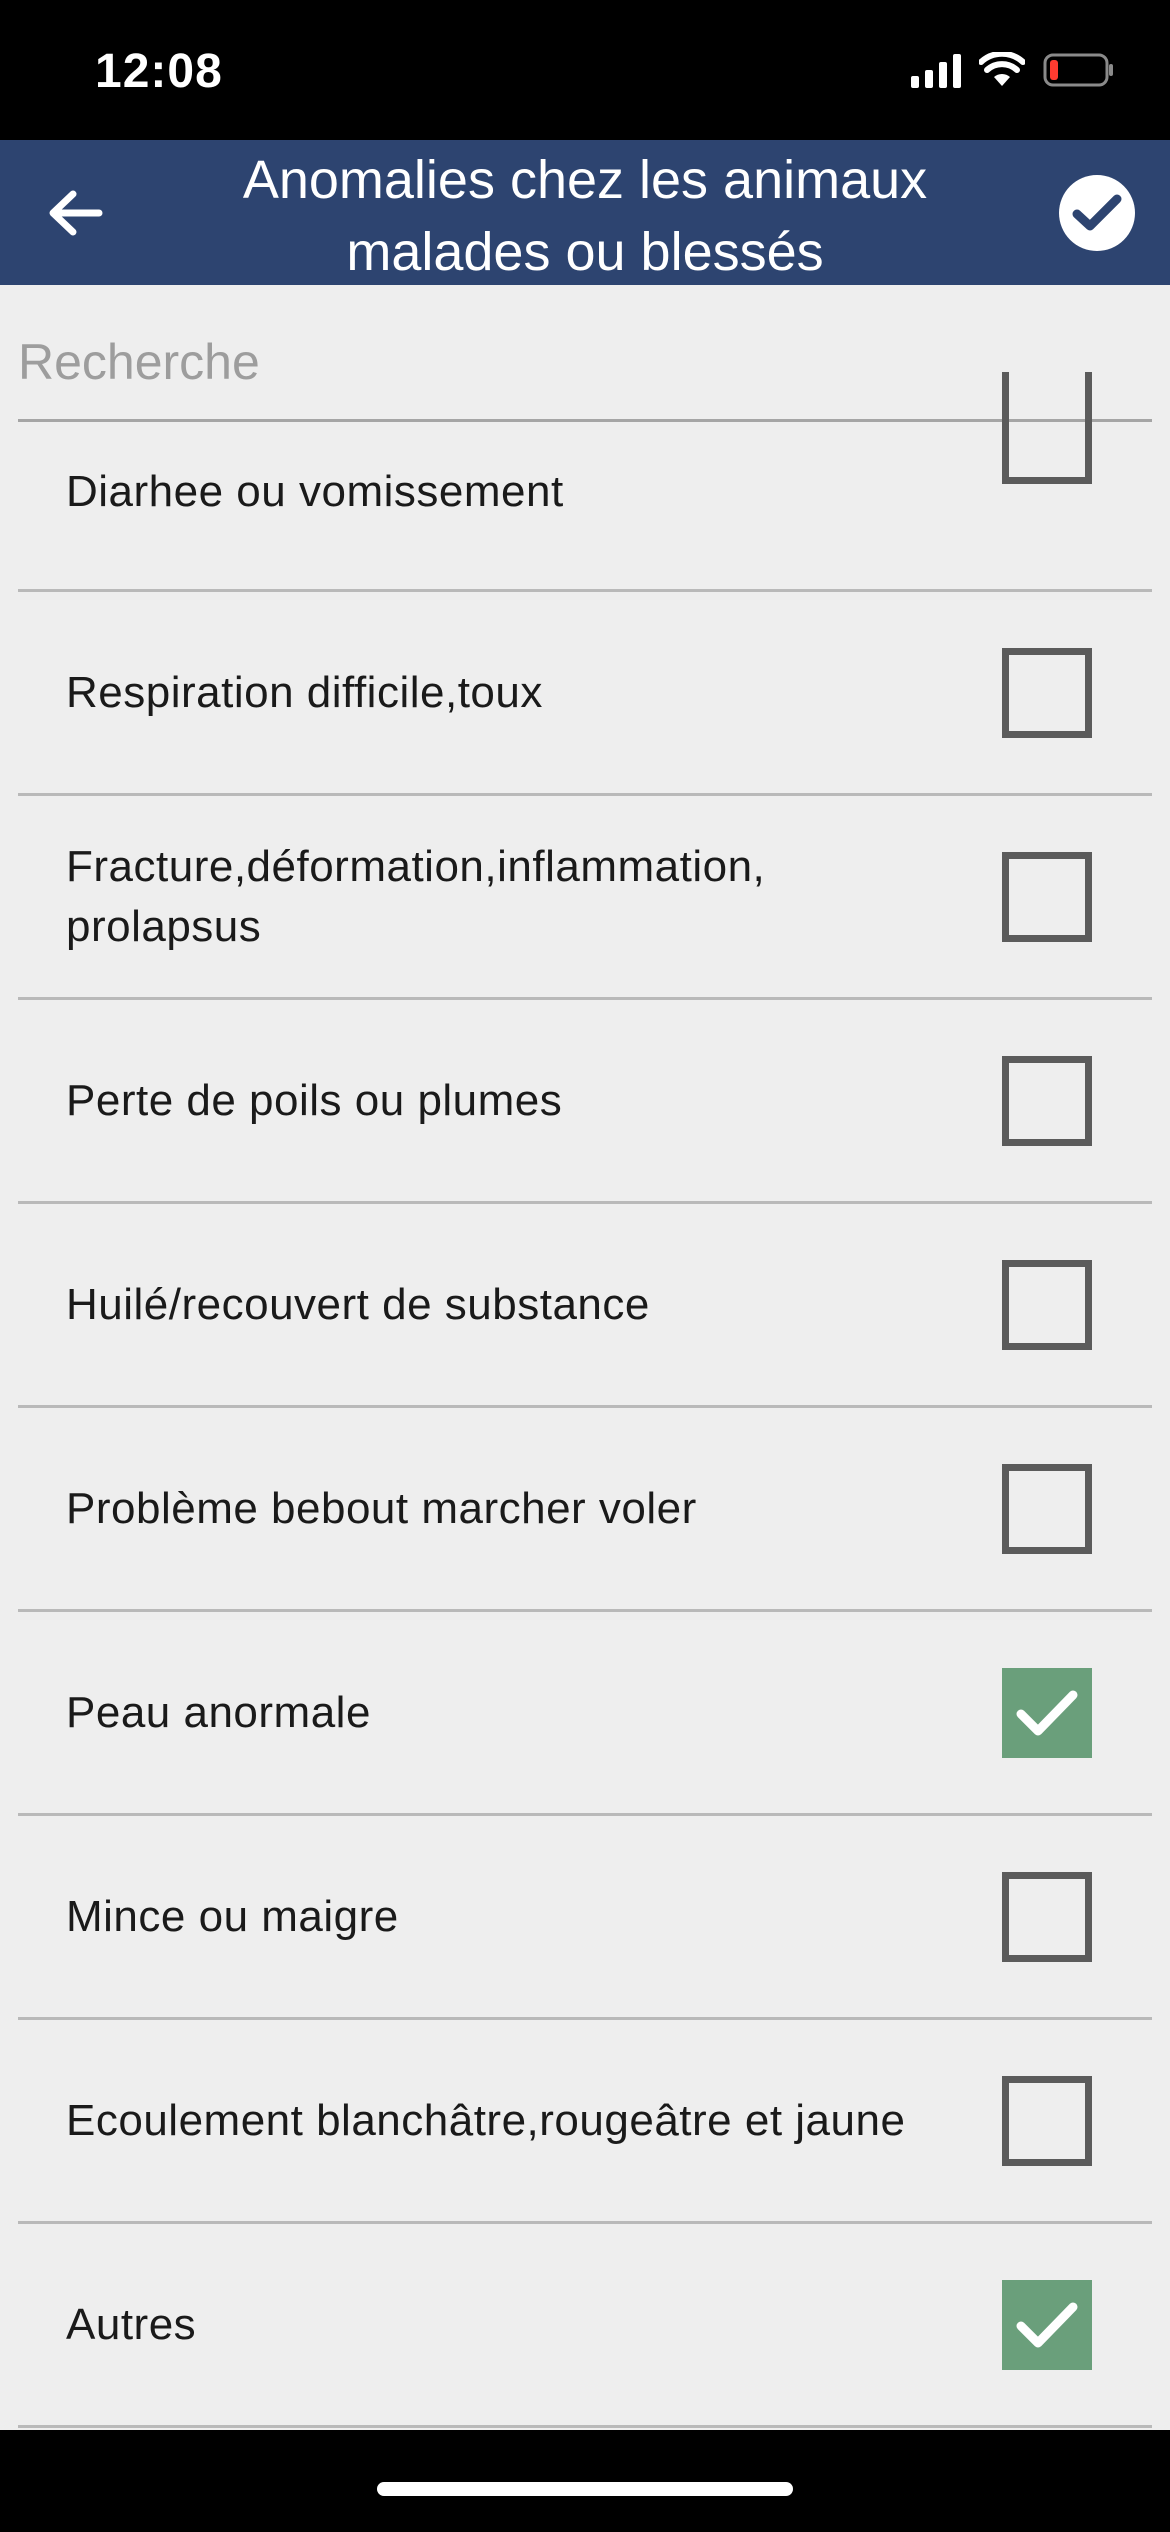 The width and height of the screenshot is (1170, 2532). What do you see at coordinates (585, 1102) in the screenshot?
I see `list-item: Perte de poils ou plumes` at bounding box center [585, 1102].